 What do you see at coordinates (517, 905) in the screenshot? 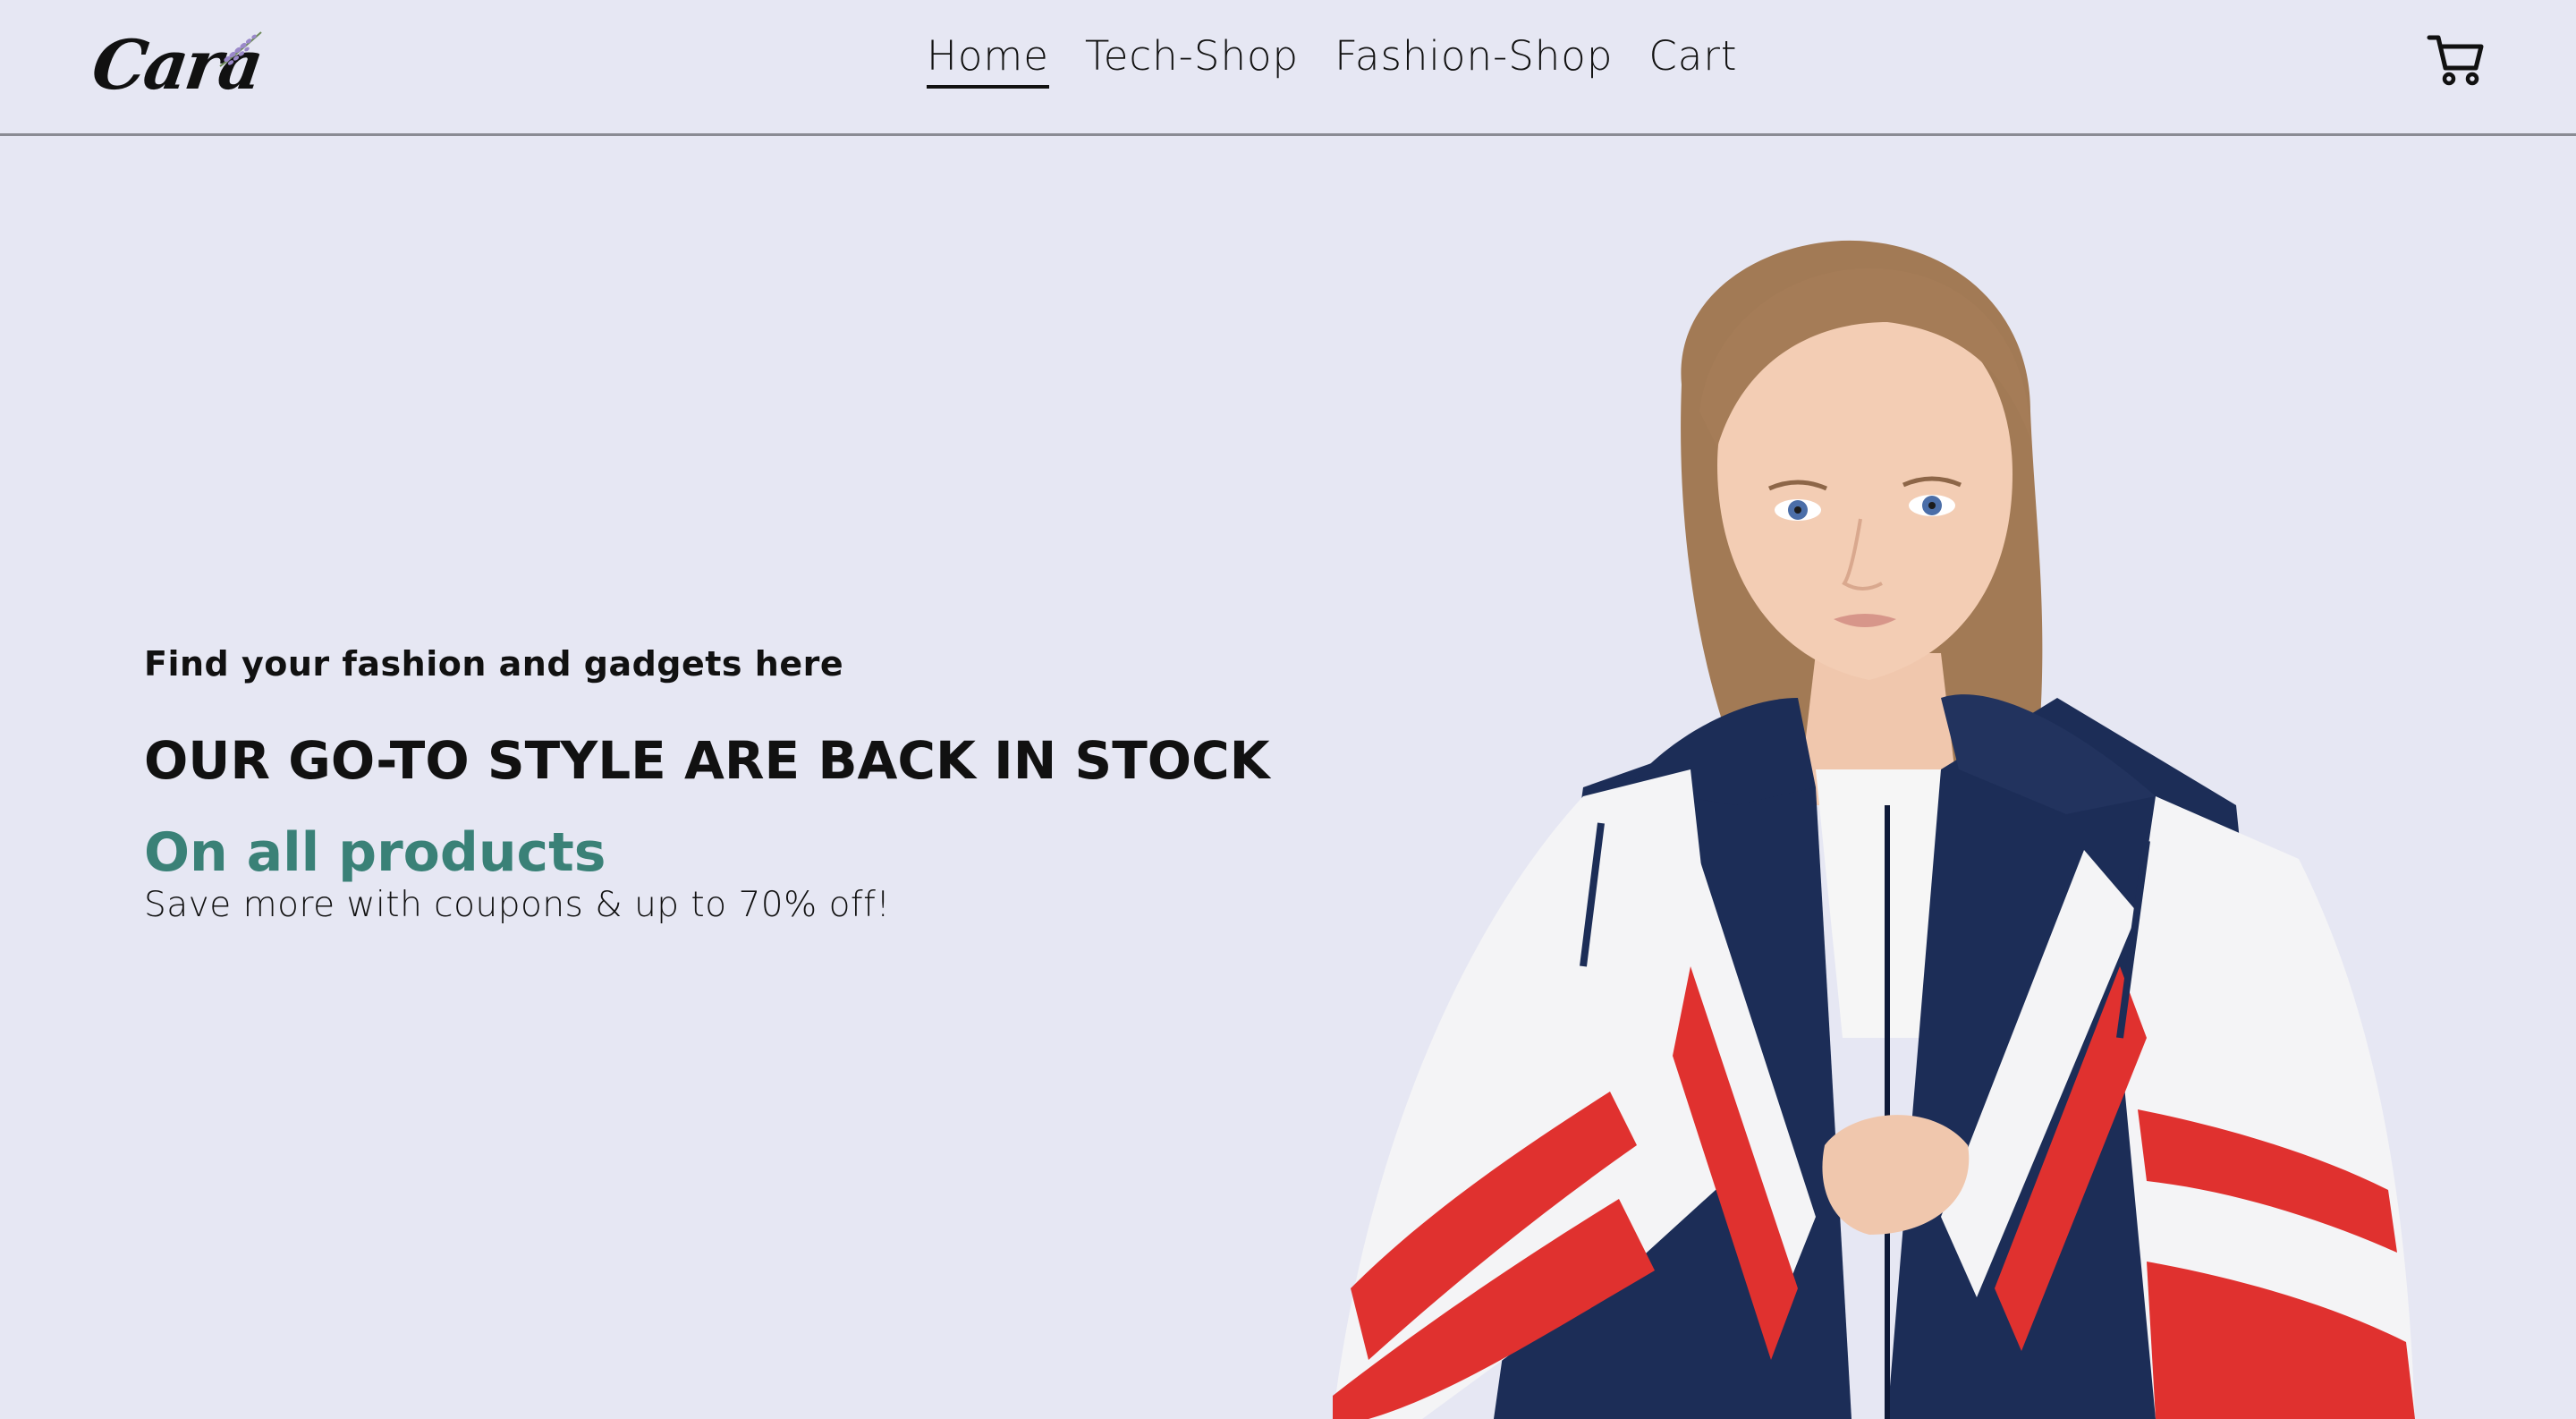
I see `hero-subline: Save more with coupons & up to 70% off!` at bounding box center [517, 905].